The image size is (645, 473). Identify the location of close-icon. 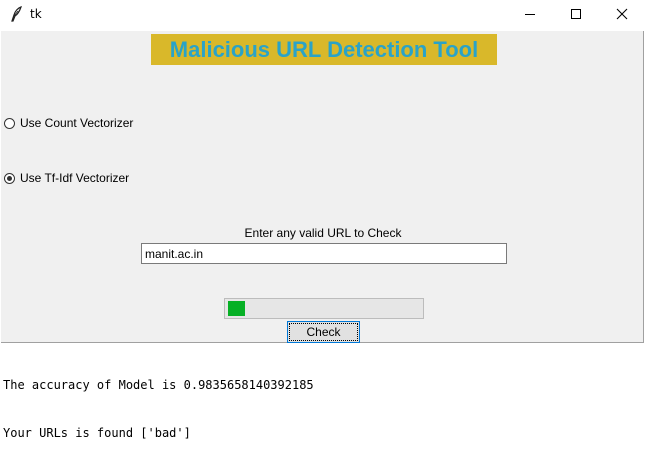
(622, 14).